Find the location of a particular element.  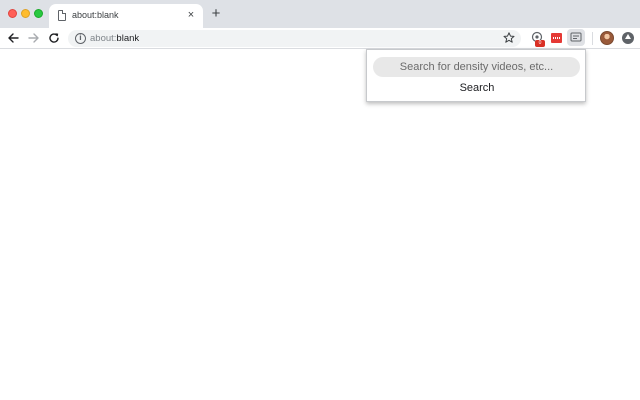

density-extension-icon is located at coordinates (576, 37).